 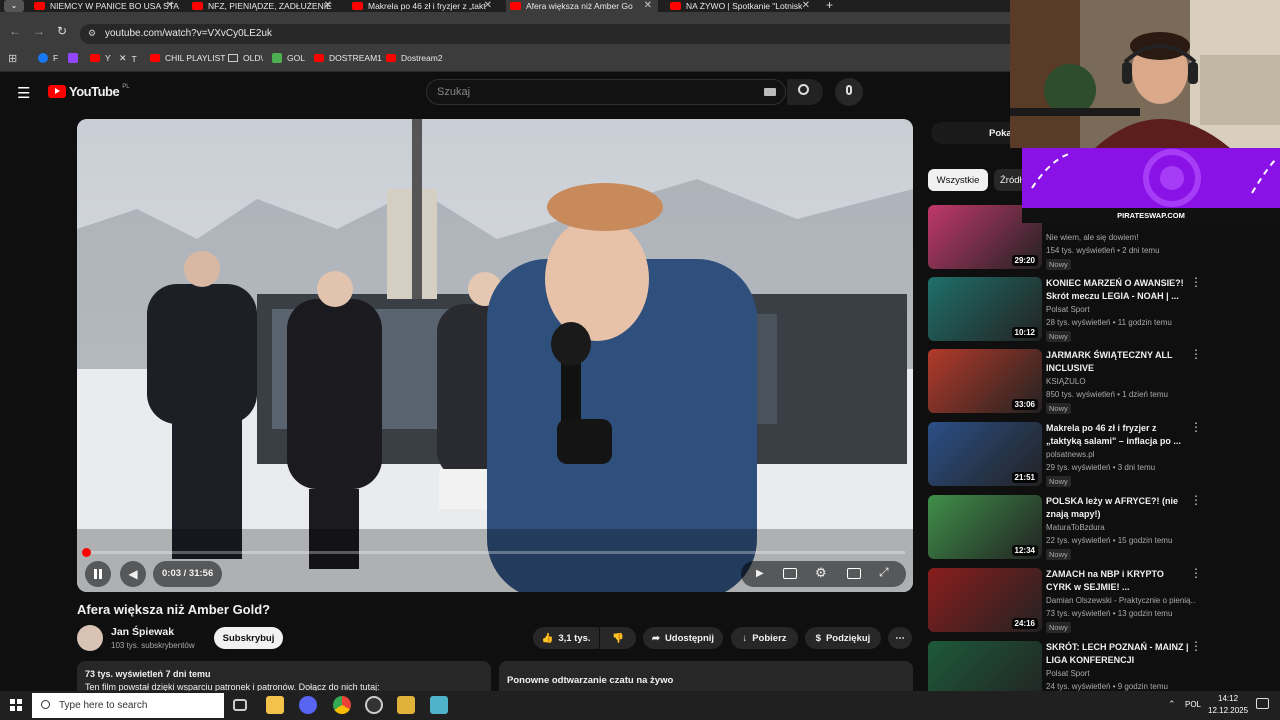 What do you see at coordinates (142, 632) in the screenshot?
I see `channel-name: Jan Śpiewak` at bounding box center [142, 632].